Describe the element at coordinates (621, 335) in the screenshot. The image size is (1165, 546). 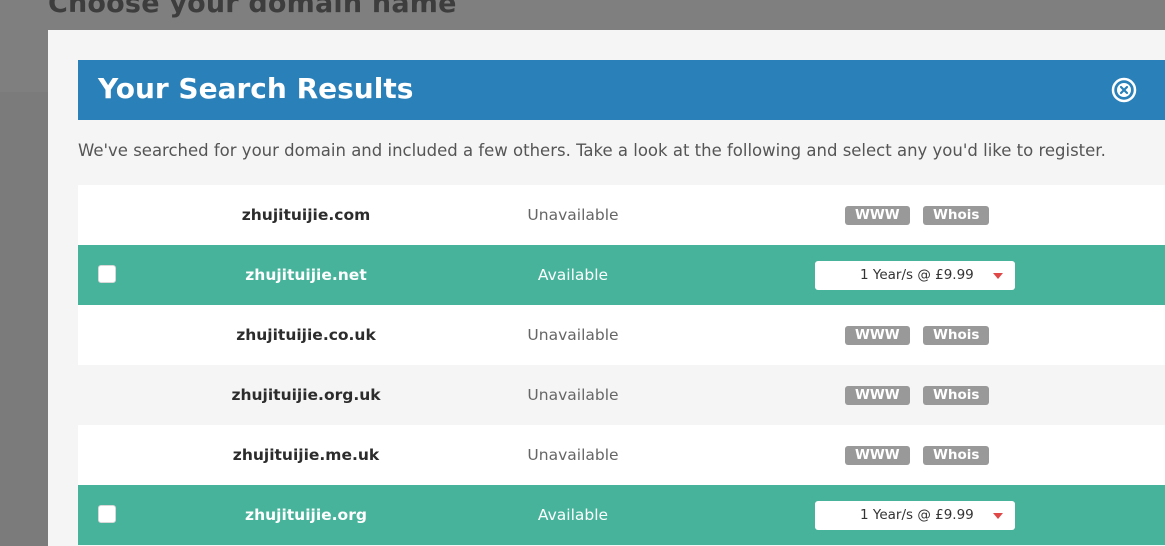
I see `result-row: zhujituijie.co.uk Unavailable WWW Whois` at that location.